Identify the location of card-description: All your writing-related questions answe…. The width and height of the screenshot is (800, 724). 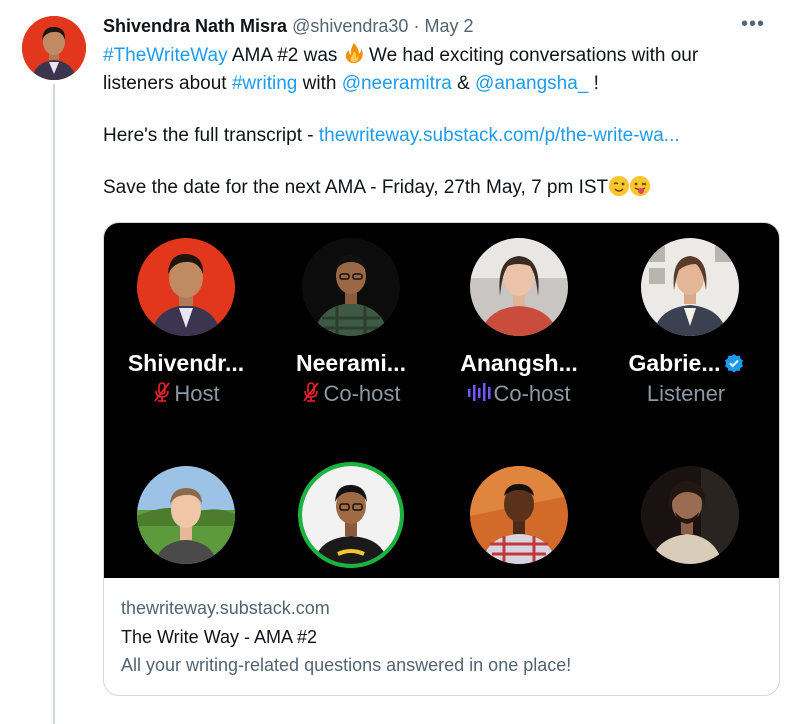
(346, 665).